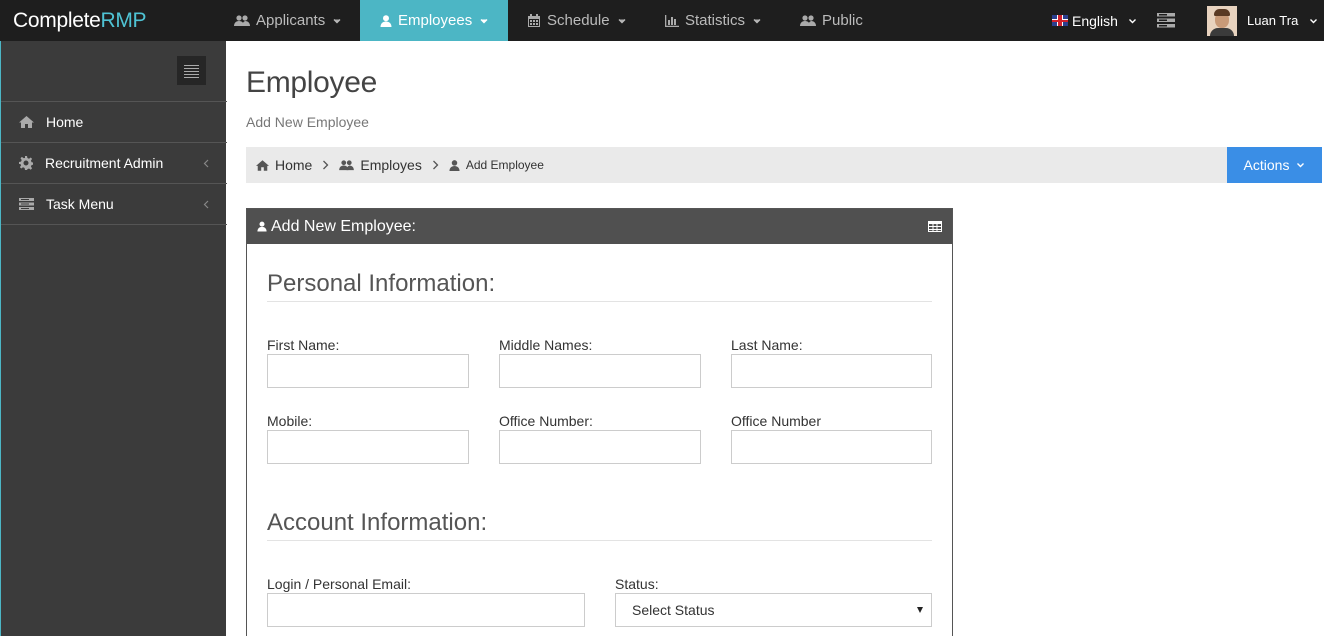 This screenshot has width=1324, height=636. Describe the element at coordinates (426, 610) in the screenshot. I see `login-email-input` at that location.